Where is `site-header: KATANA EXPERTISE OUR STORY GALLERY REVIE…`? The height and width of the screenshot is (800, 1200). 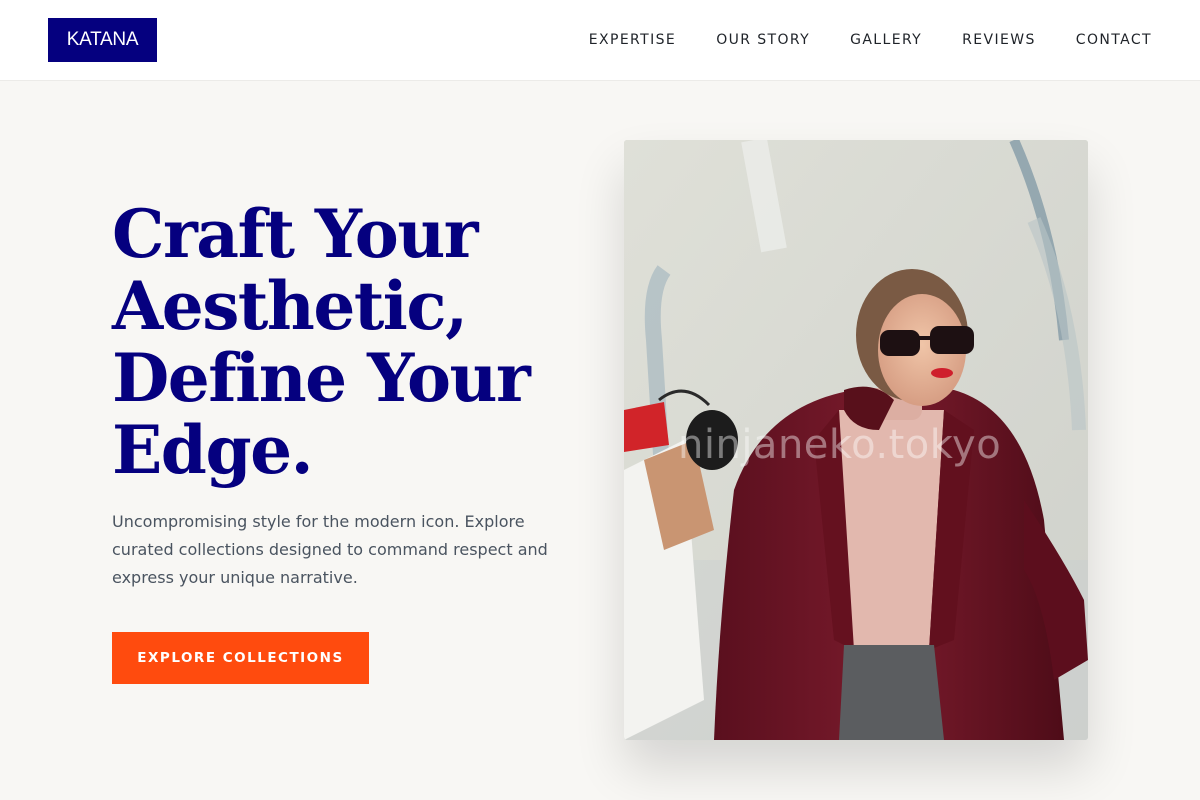 site-header: KATANA EXPERTISE OUR STORY GALLERY REVIE… is located at coordinates (600, 40).